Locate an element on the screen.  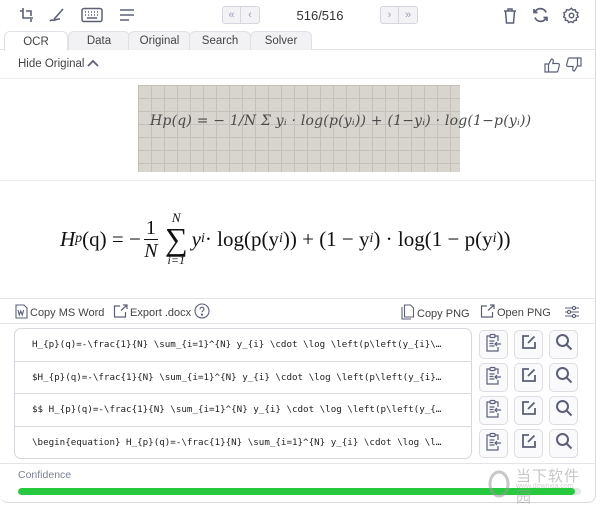
pen-draw-icon is located at coordinates (57, 15).